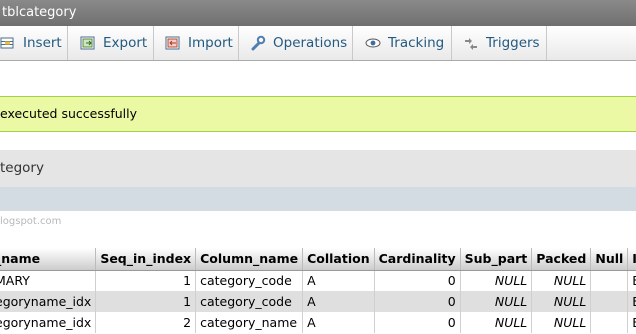 The height and width of the screenshot is (334, 636). I want to click on tab-operations: Operations, so click(296, 43).